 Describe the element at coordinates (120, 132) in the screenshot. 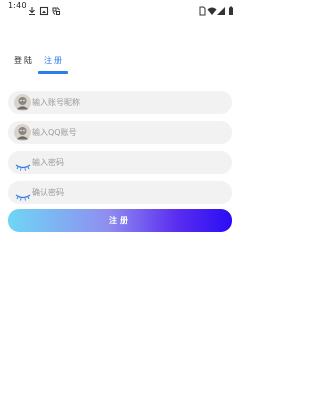

I see `qq-account-field: 输入QQ账号` at that location.